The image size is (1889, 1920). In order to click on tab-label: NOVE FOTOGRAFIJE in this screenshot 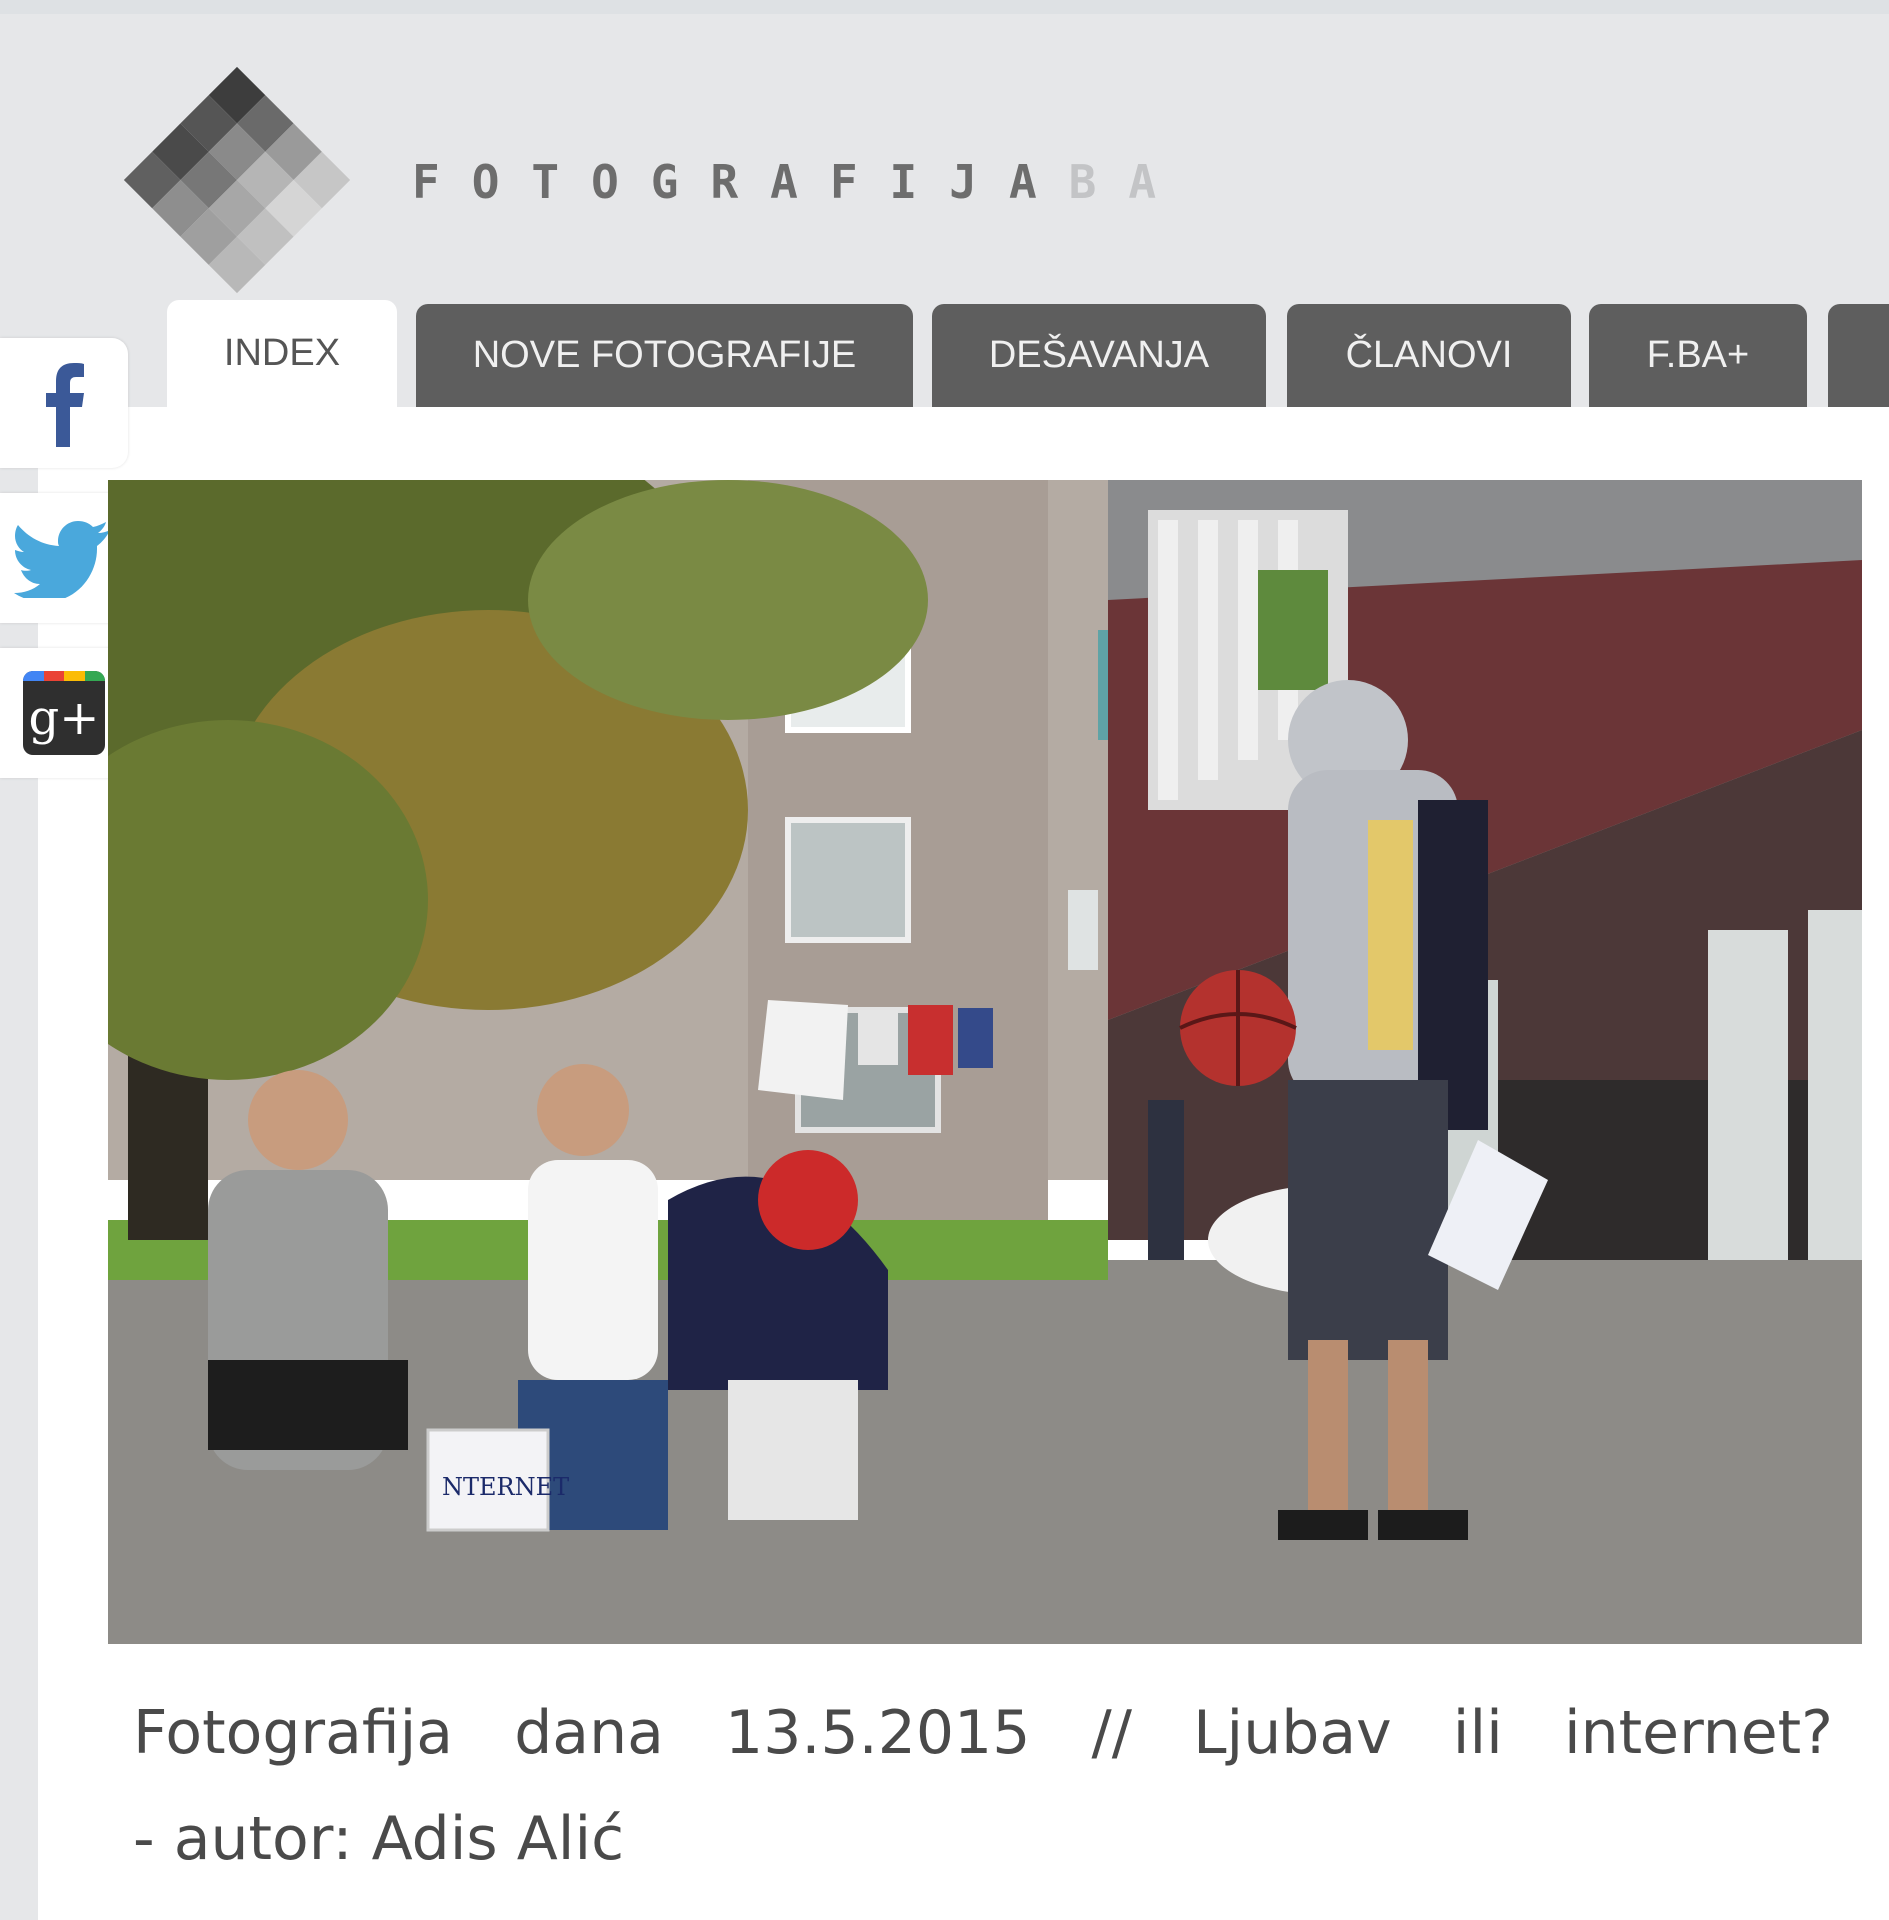, I will do `click(664, 355)`.